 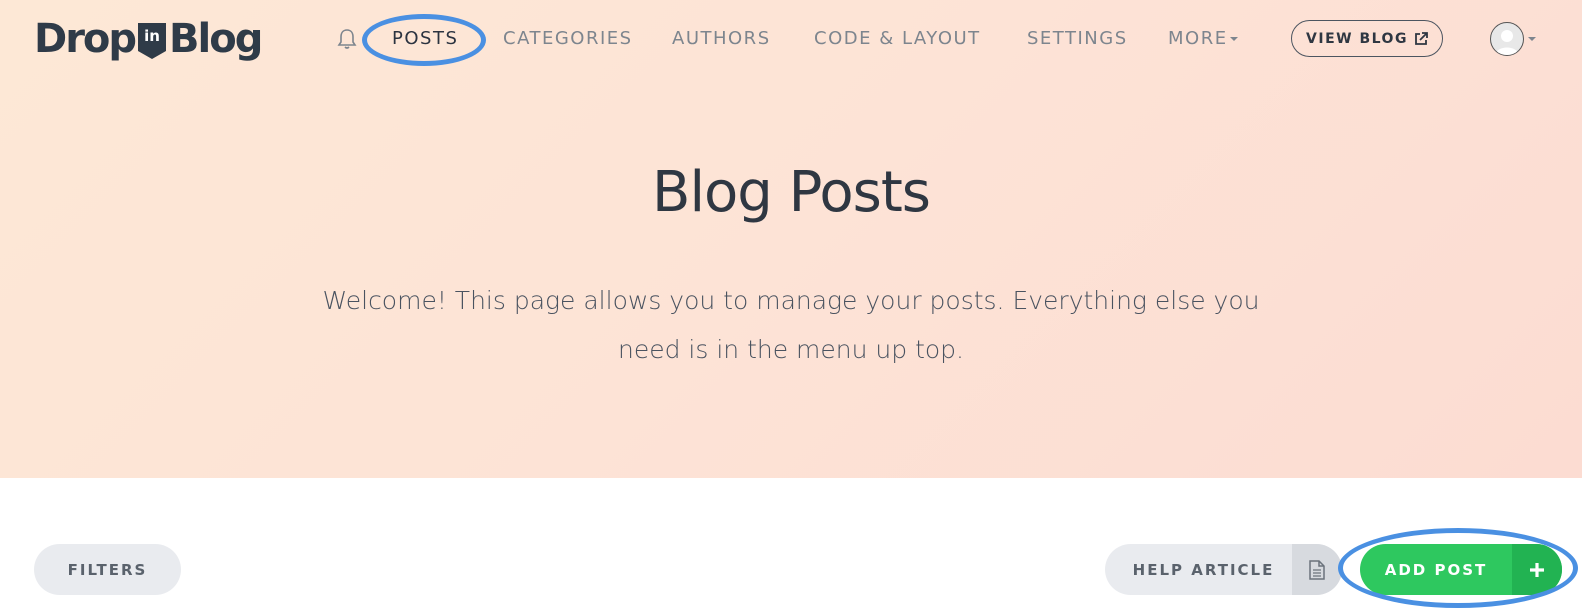 I want to click on view-blog-button: VIEW BLOG, so click(x=1367, y=38).